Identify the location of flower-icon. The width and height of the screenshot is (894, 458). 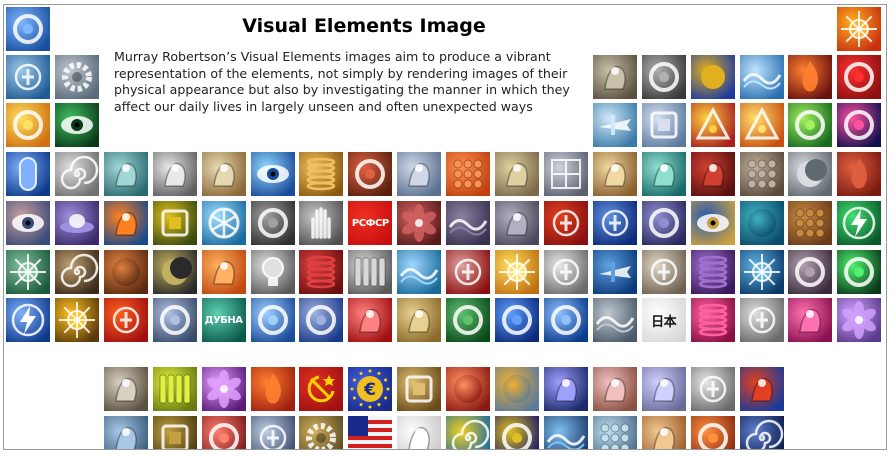
(223, 389).